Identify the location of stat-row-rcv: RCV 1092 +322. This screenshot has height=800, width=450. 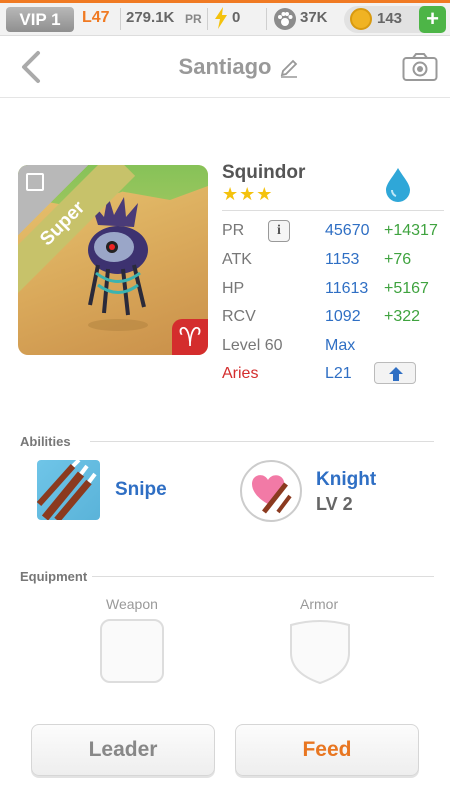
(333, 318).